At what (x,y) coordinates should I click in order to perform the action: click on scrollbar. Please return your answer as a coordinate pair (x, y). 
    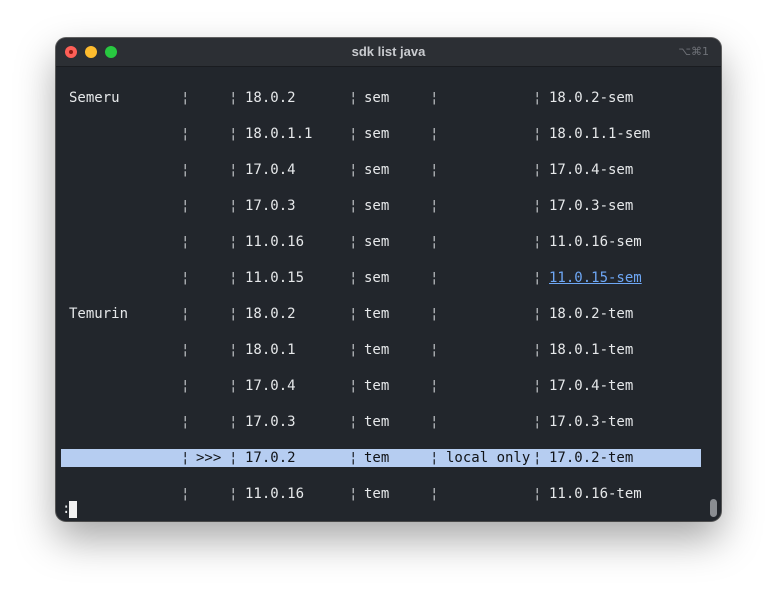
    Looking at the image, I should click on (713, 293).